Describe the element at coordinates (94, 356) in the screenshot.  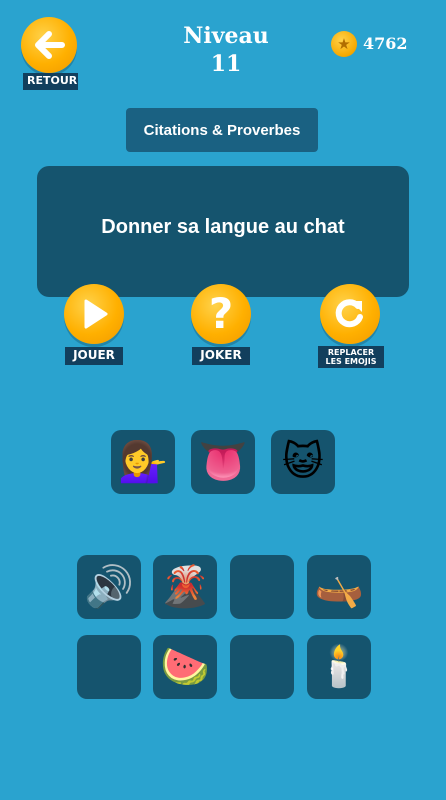
I see `play-button-label: JOUER` at that location.